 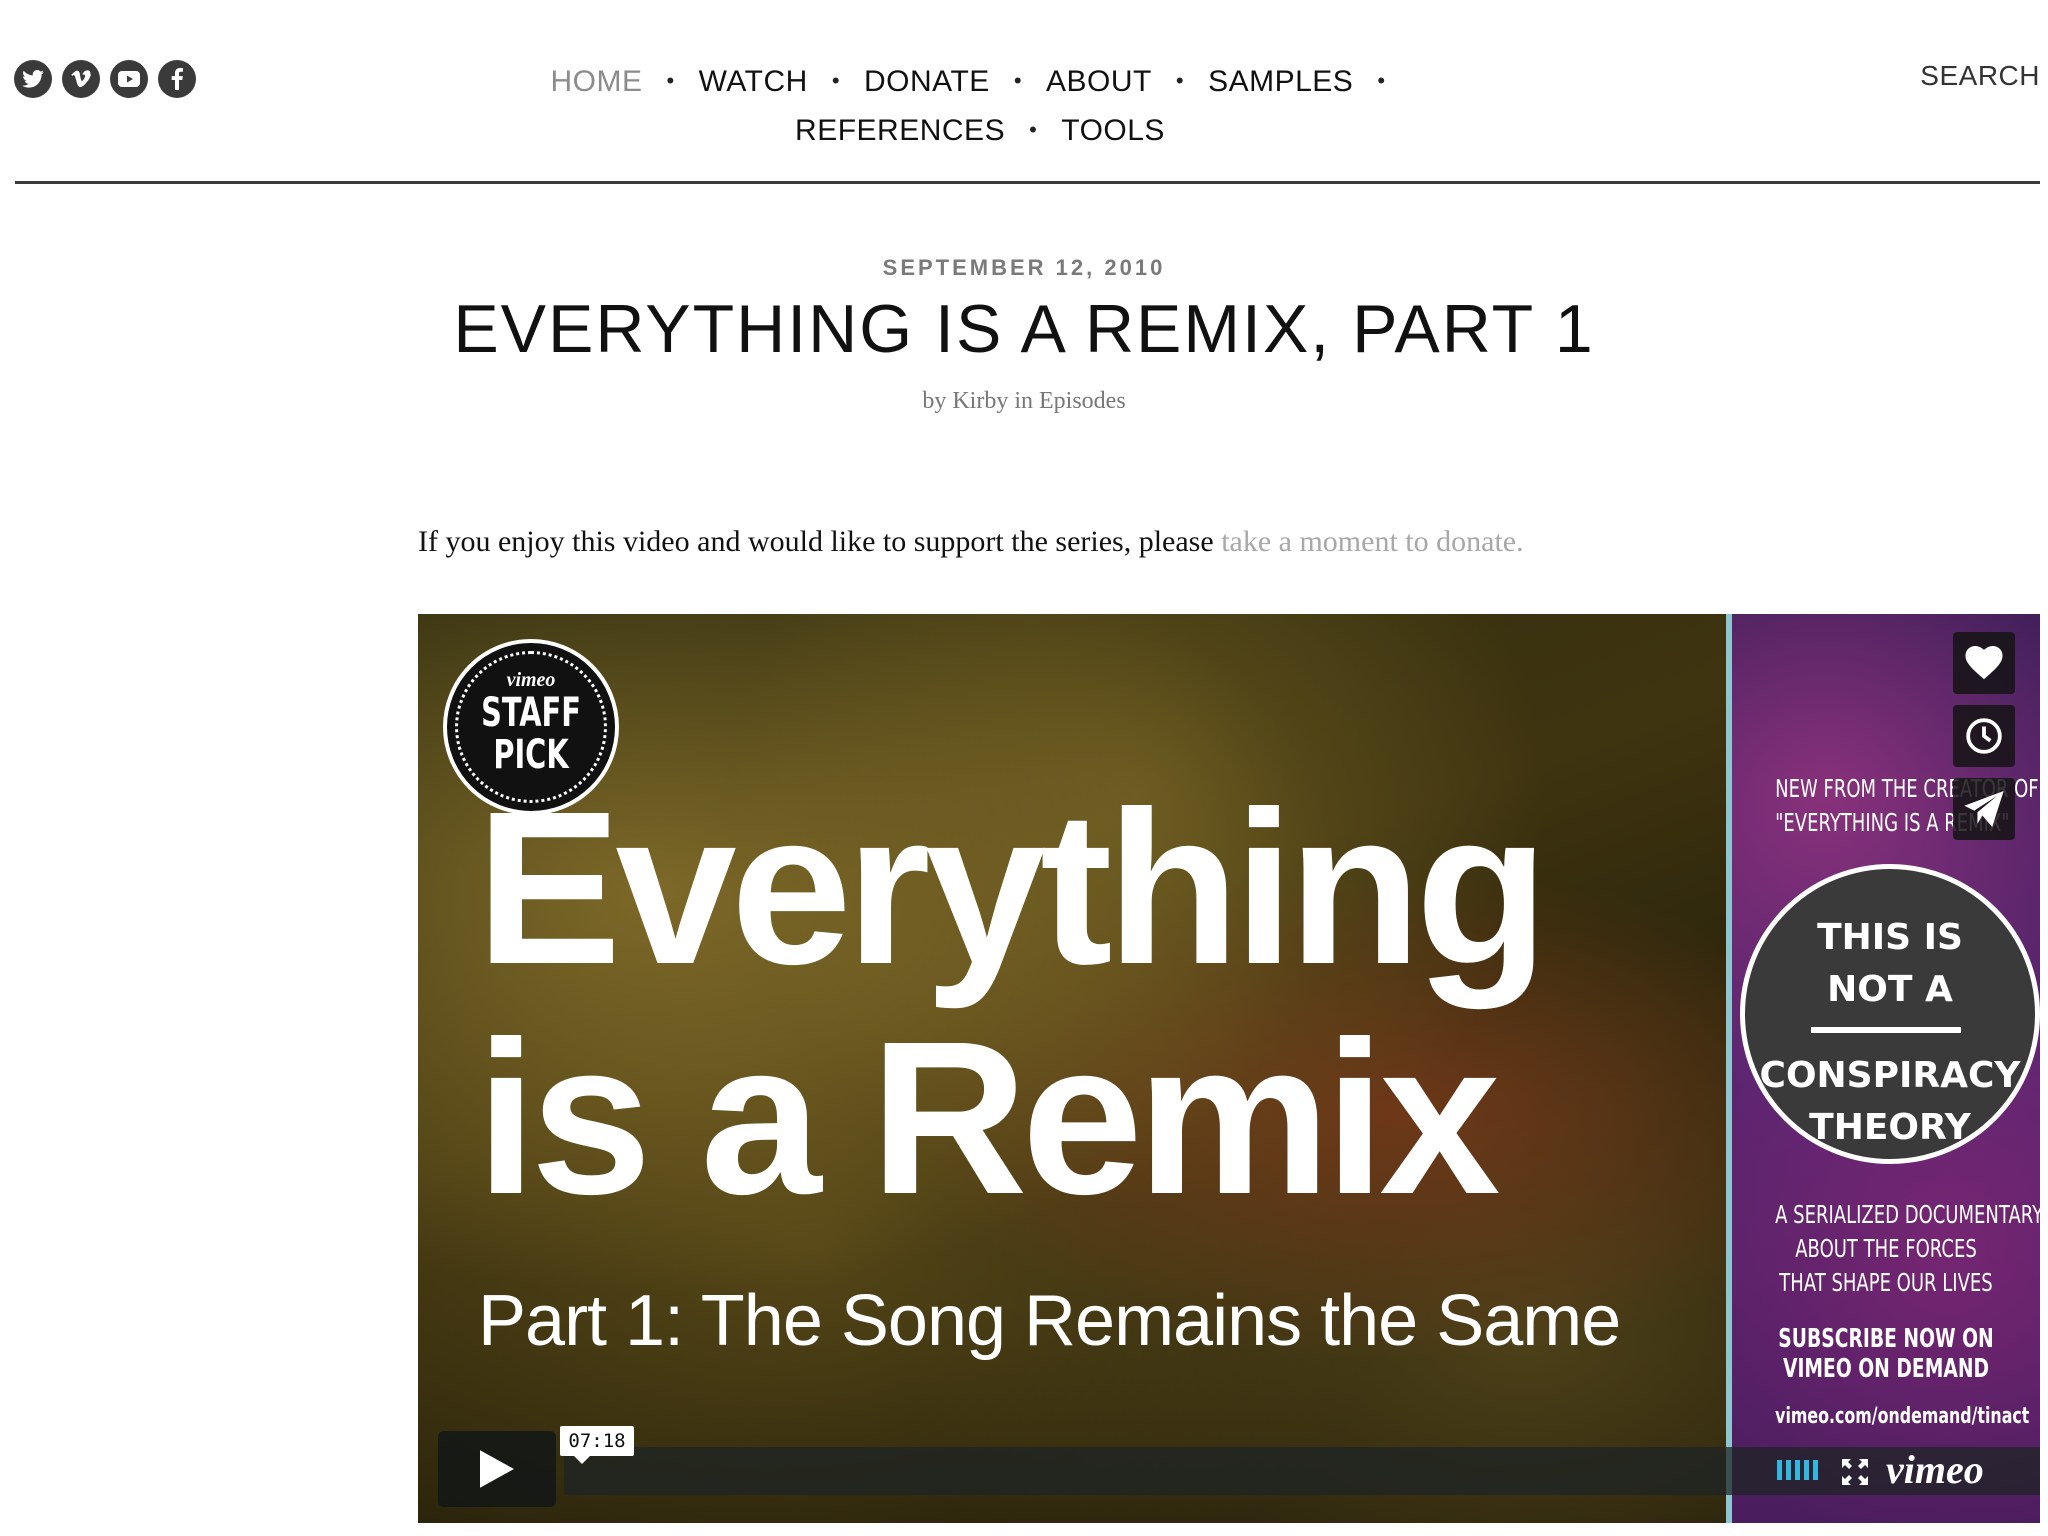 I want to click on promo-cta-2: VIMEO ON DEMAND, so click(x=1886, y=1369).